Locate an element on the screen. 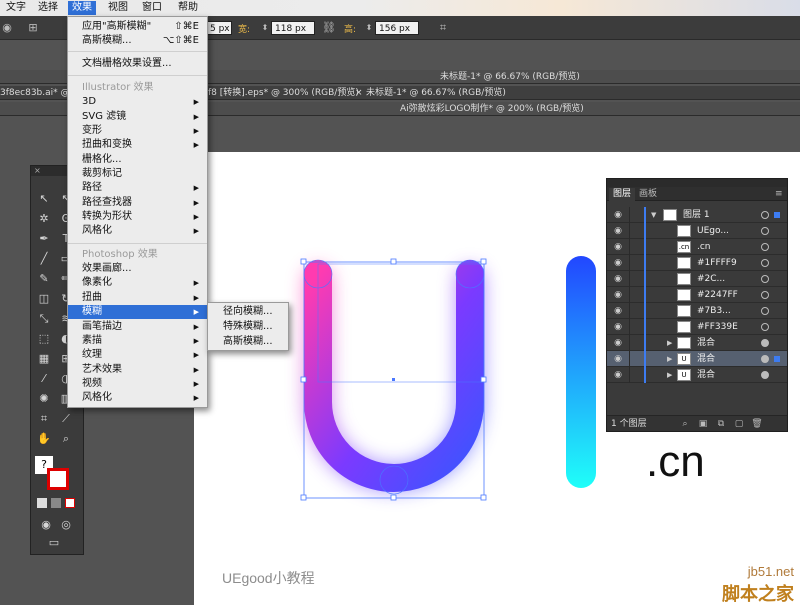 The height and width of the screenshot is (605, 800). illustrator-effect-item: 路径查找器 ▶ is located at coordinates (137, 203).